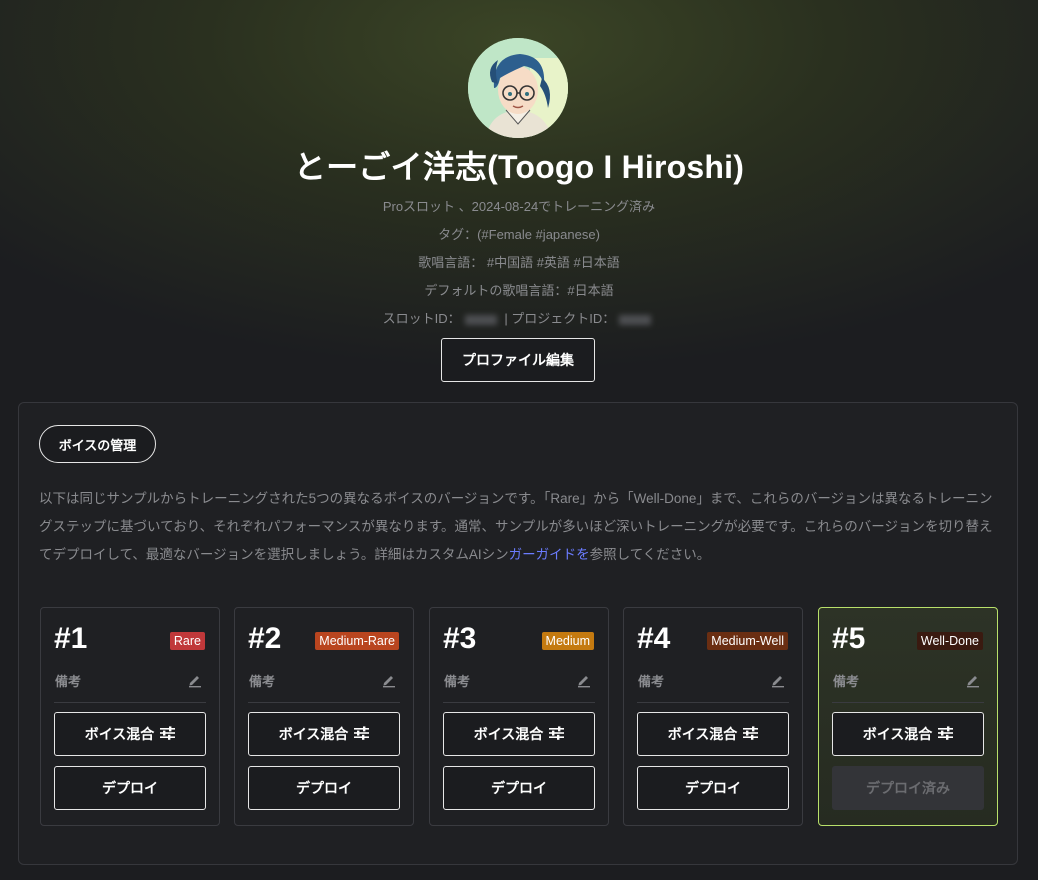 Image resolution: width=1038 pixels, height=880 pixels. Describe the element at coordinates (460, 638) in the screenshot. I see `version-number: #3` at that location.